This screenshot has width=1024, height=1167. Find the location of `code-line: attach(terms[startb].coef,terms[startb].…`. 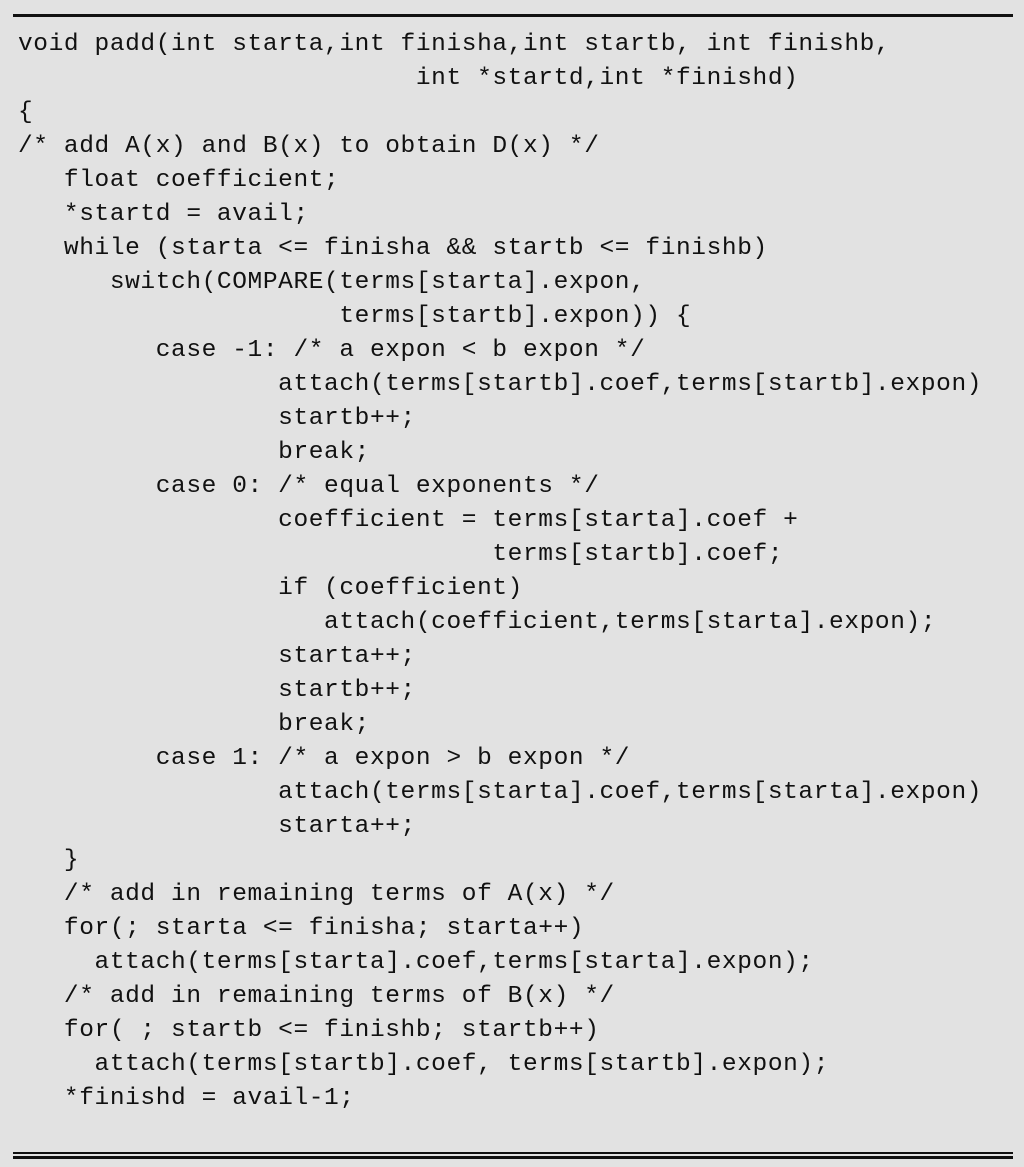

code-line: attach(terms[startb].coef,terms[startb].… is located at coordinates (500, 384).